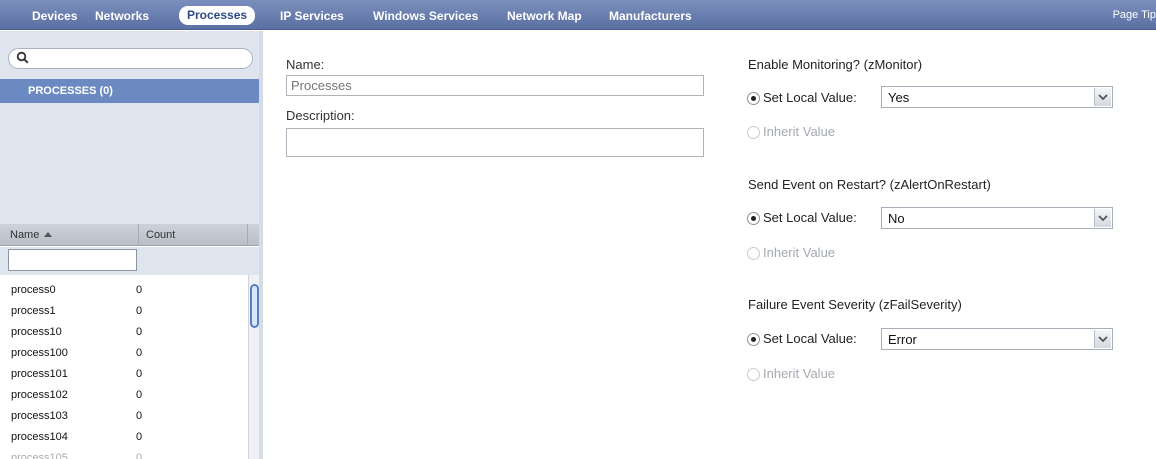  Describe the element at coordinates (124, 395) in the screenshot. I see `table-row: process102 0` at that location.